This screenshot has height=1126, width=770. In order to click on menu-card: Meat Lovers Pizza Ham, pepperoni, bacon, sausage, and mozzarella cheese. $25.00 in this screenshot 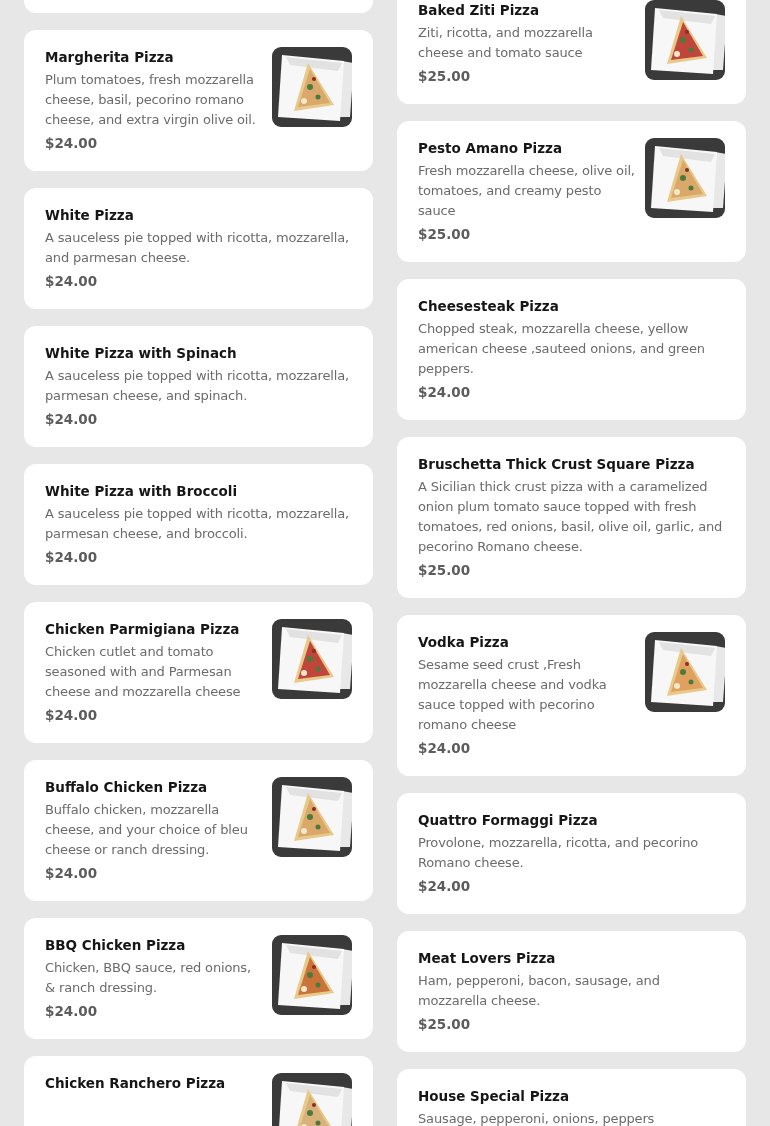, I will do `click(571, 991)`.